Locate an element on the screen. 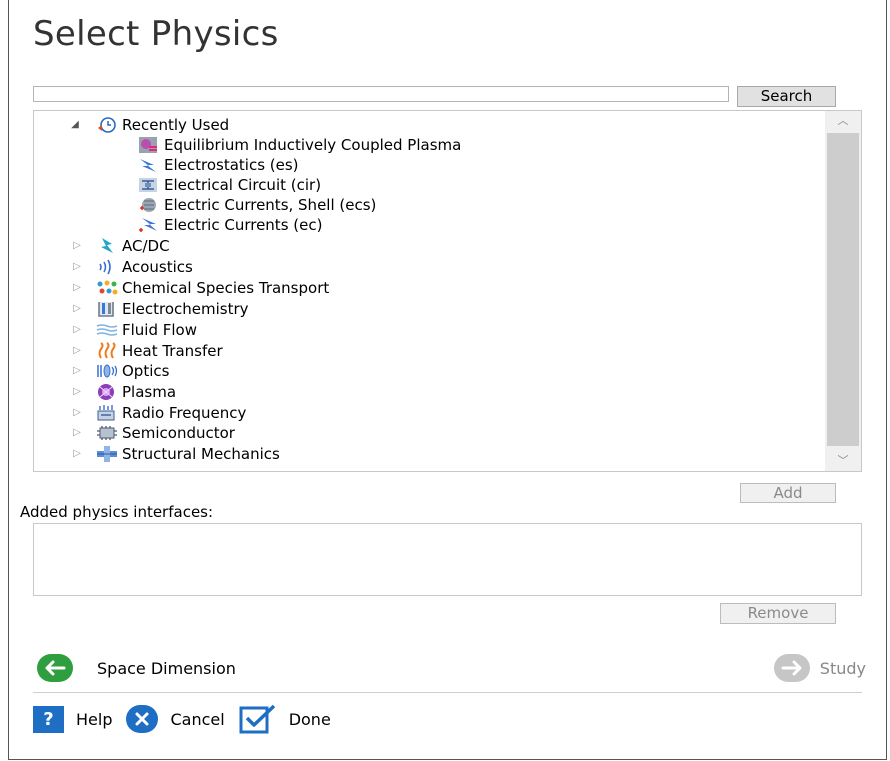  back-nav: Space Dimension is located at coordinates (136, 668).